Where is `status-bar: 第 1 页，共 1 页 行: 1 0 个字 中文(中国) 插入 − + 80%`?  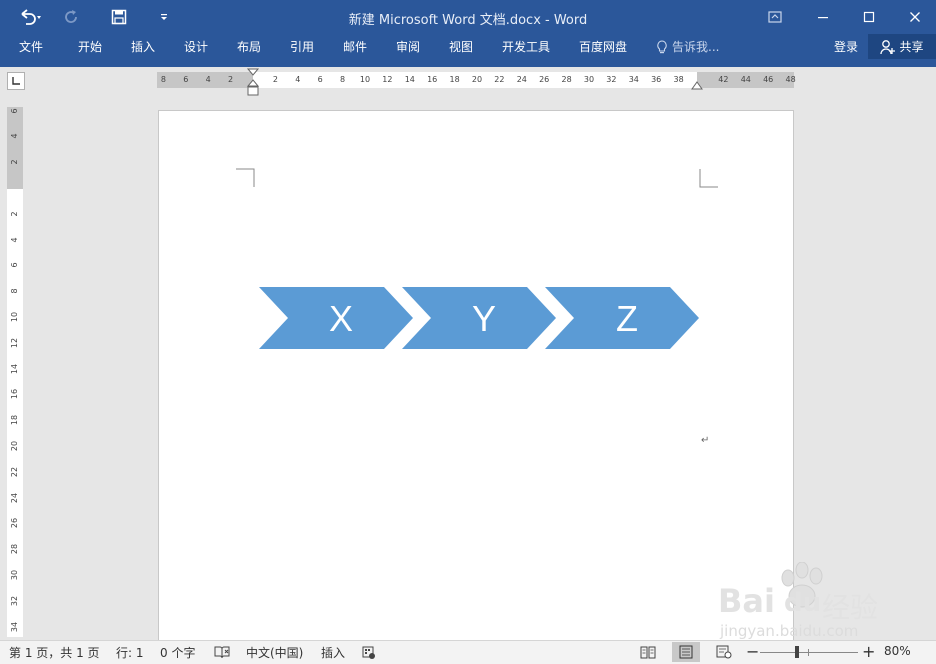
status-bar: 第 1 页，共 1 页 行: 1 0 个字 中文(中国) 插入 − + 80% is located at coordinates (468, 652).